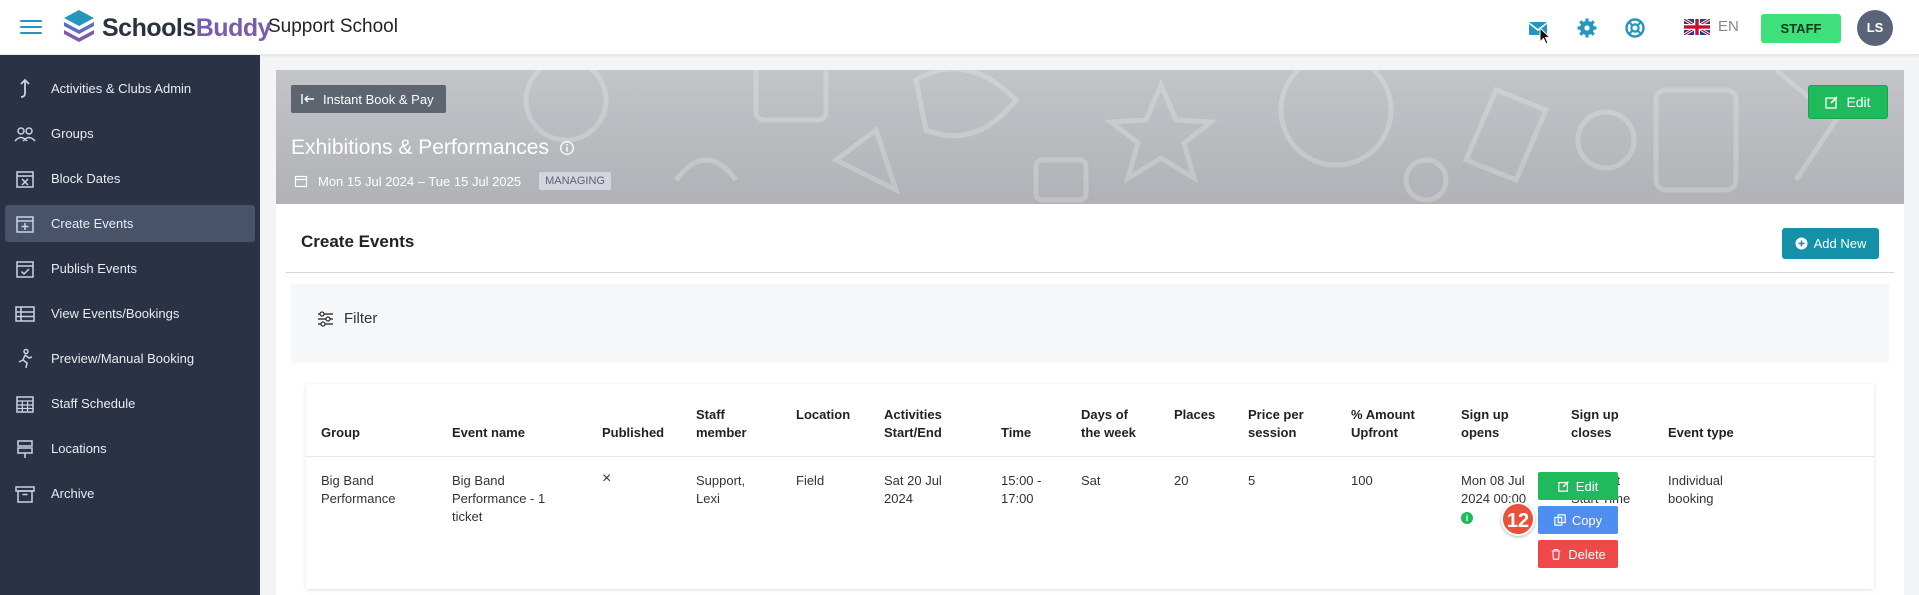 The height and width of the screenshot is (595, 1919). What do you see at coordinates (913, 414) in the screenshot?
I see `header-line: Activities` at bounding box center [913, 414].